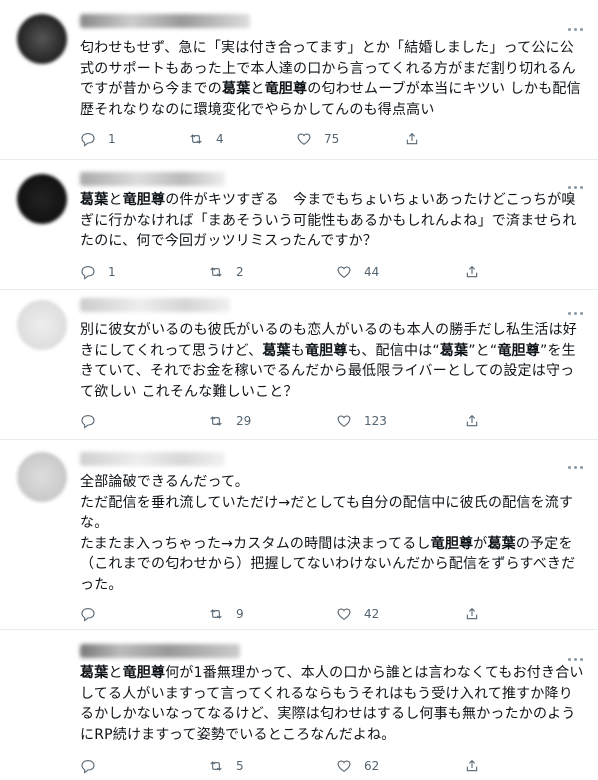 Image resolution: width=598 pixels, height=780 pixels. What do you see at coordinates (290, 421) in the screenshot?
I see `tweet-actions: 29 123` at bounding box center [290, 421].